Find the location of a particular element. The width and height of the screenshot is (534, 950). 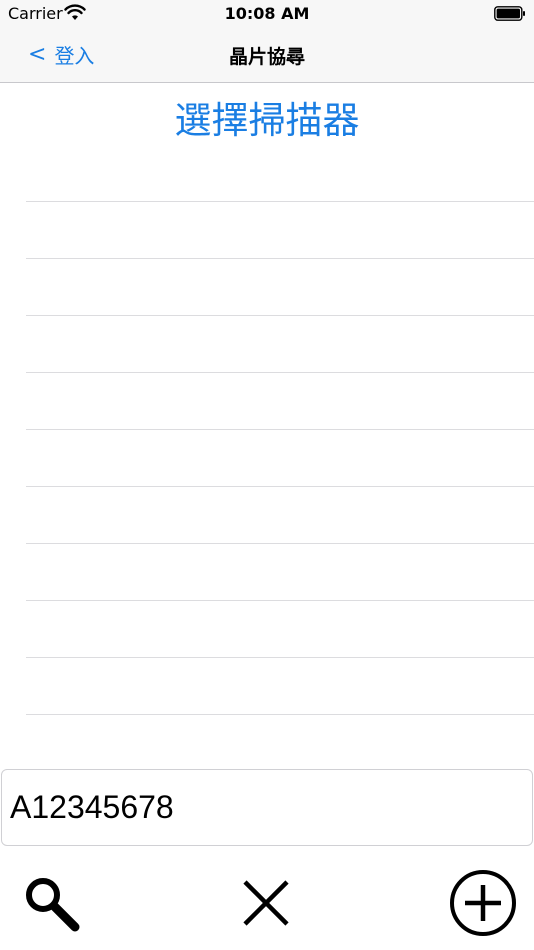

search-button is located at coordinates (51, 903).